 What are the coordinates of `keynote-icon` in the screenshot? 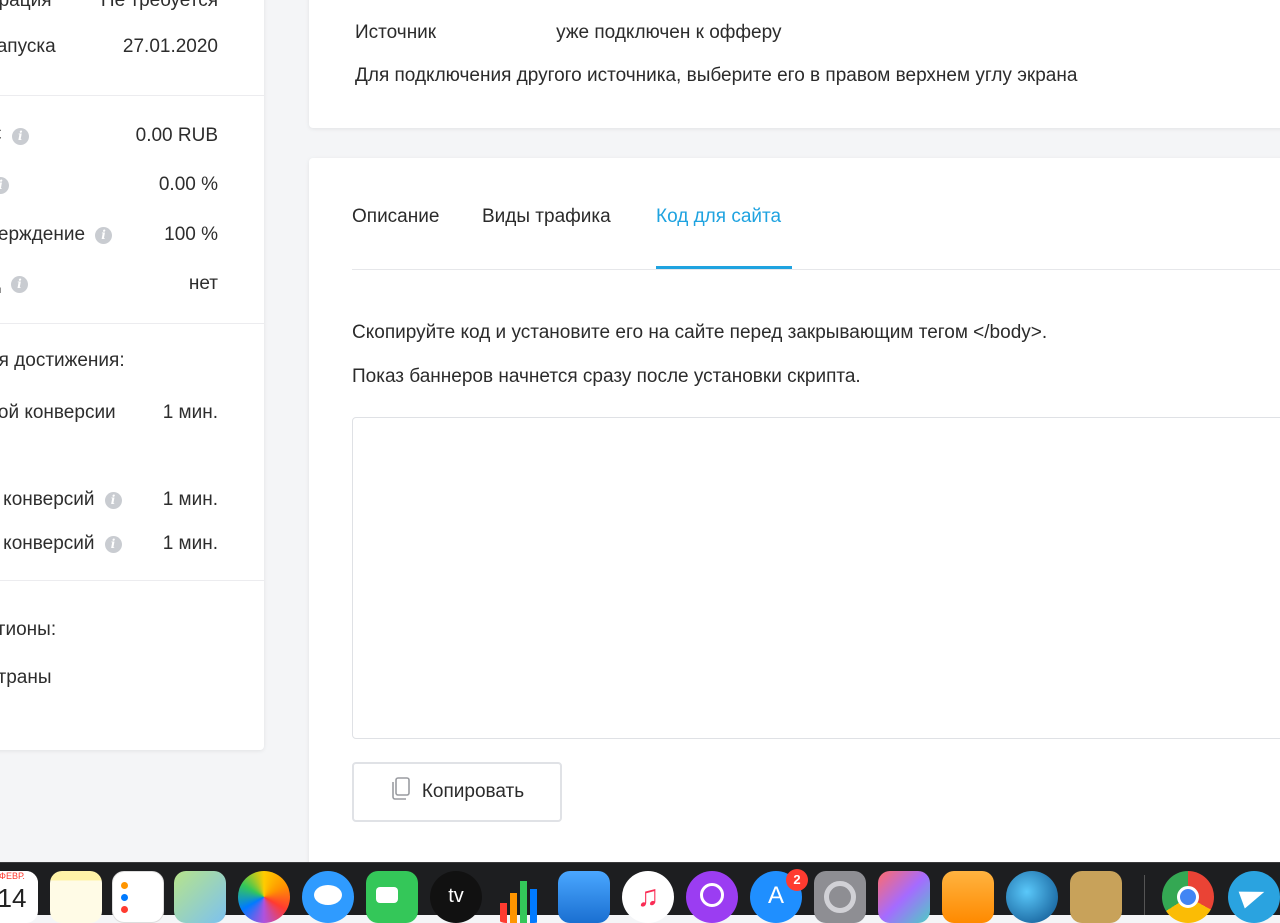 It's located at (584, 897).